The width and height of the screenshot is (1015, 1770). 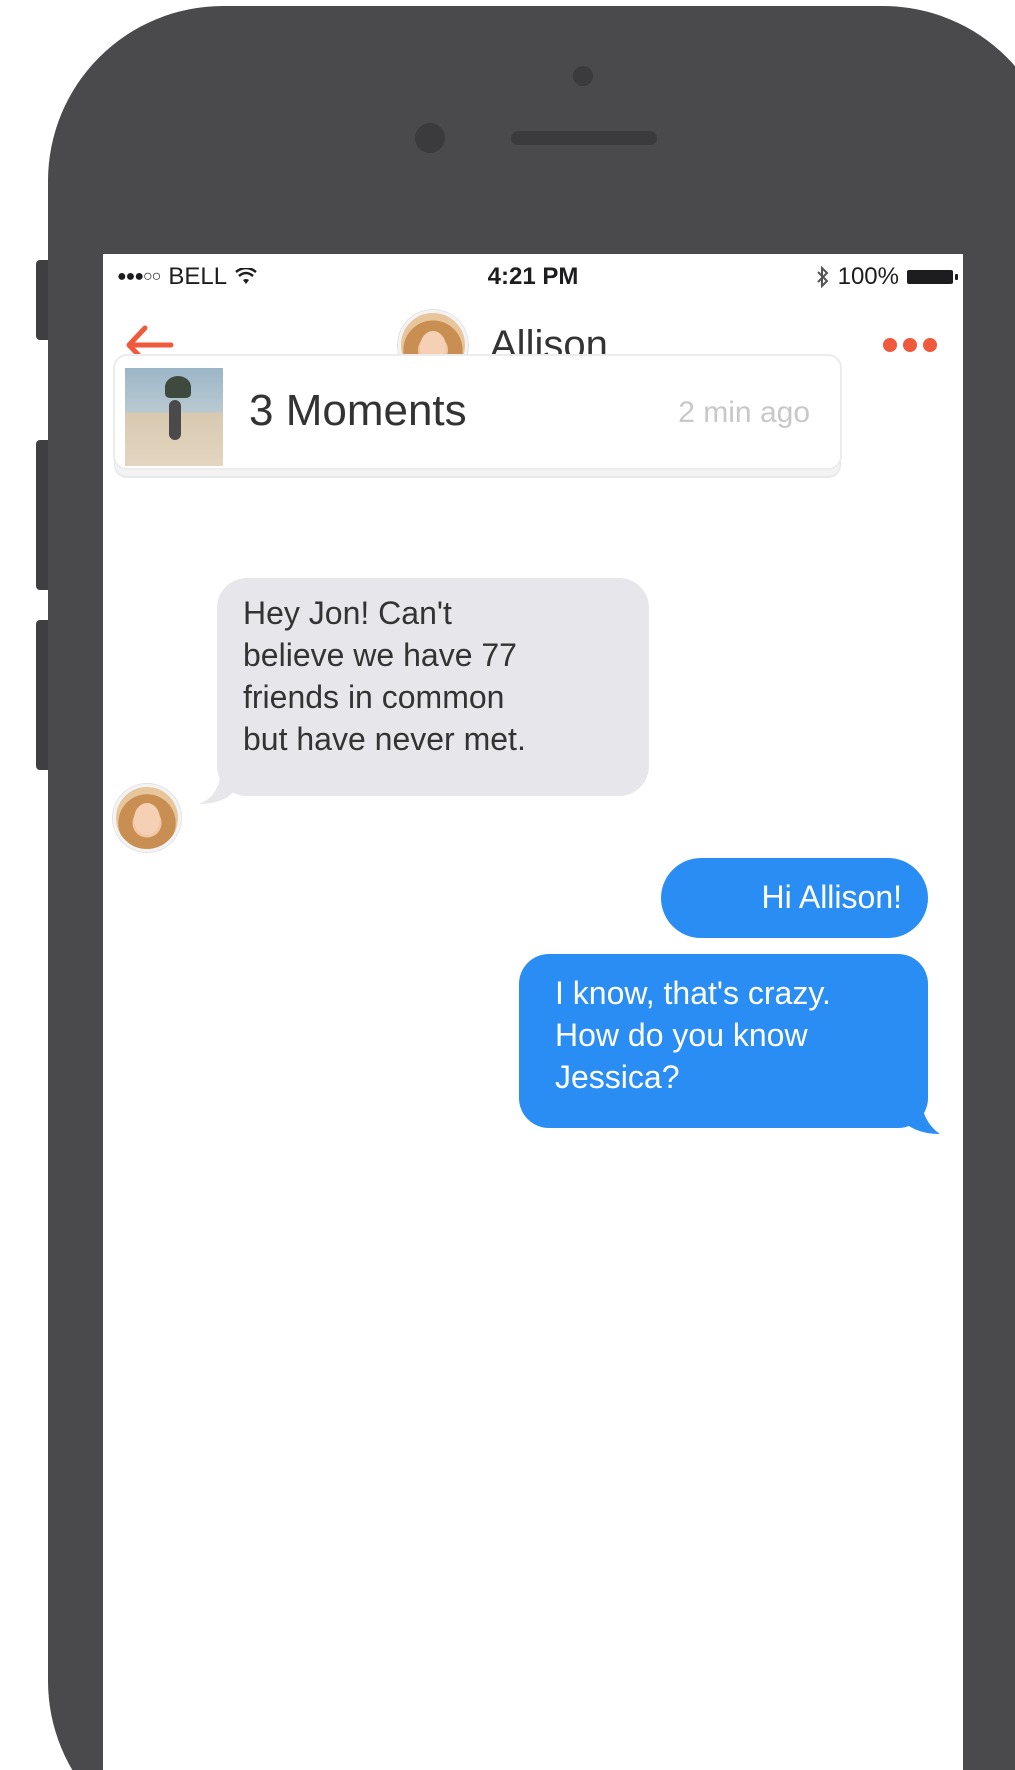 What do you see at coordinates (832, 897) in the screenshot?
I see `message-line: Hi Allison!` at bounding box center [832, 897].